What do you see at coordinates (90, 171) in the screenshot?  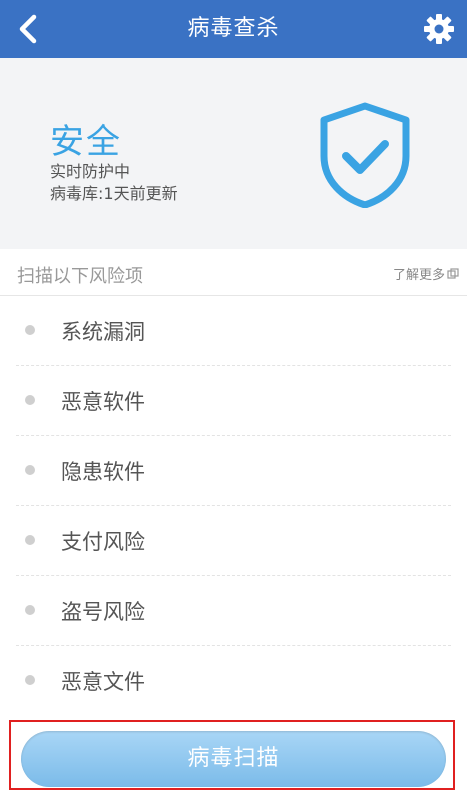 I see `realtime-protection-text: 实时防护中` at bounding box center [90, 171].